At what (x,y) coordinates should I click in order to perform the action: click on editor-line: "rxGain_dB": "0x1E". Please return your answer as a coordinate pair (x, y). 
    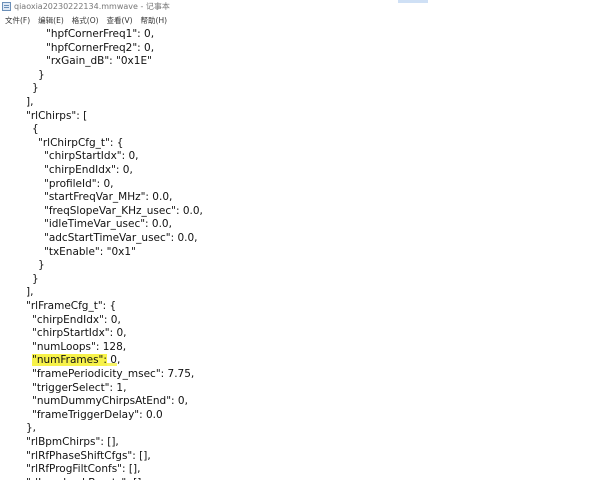
    Looking at the image, I should click on (99, 61).